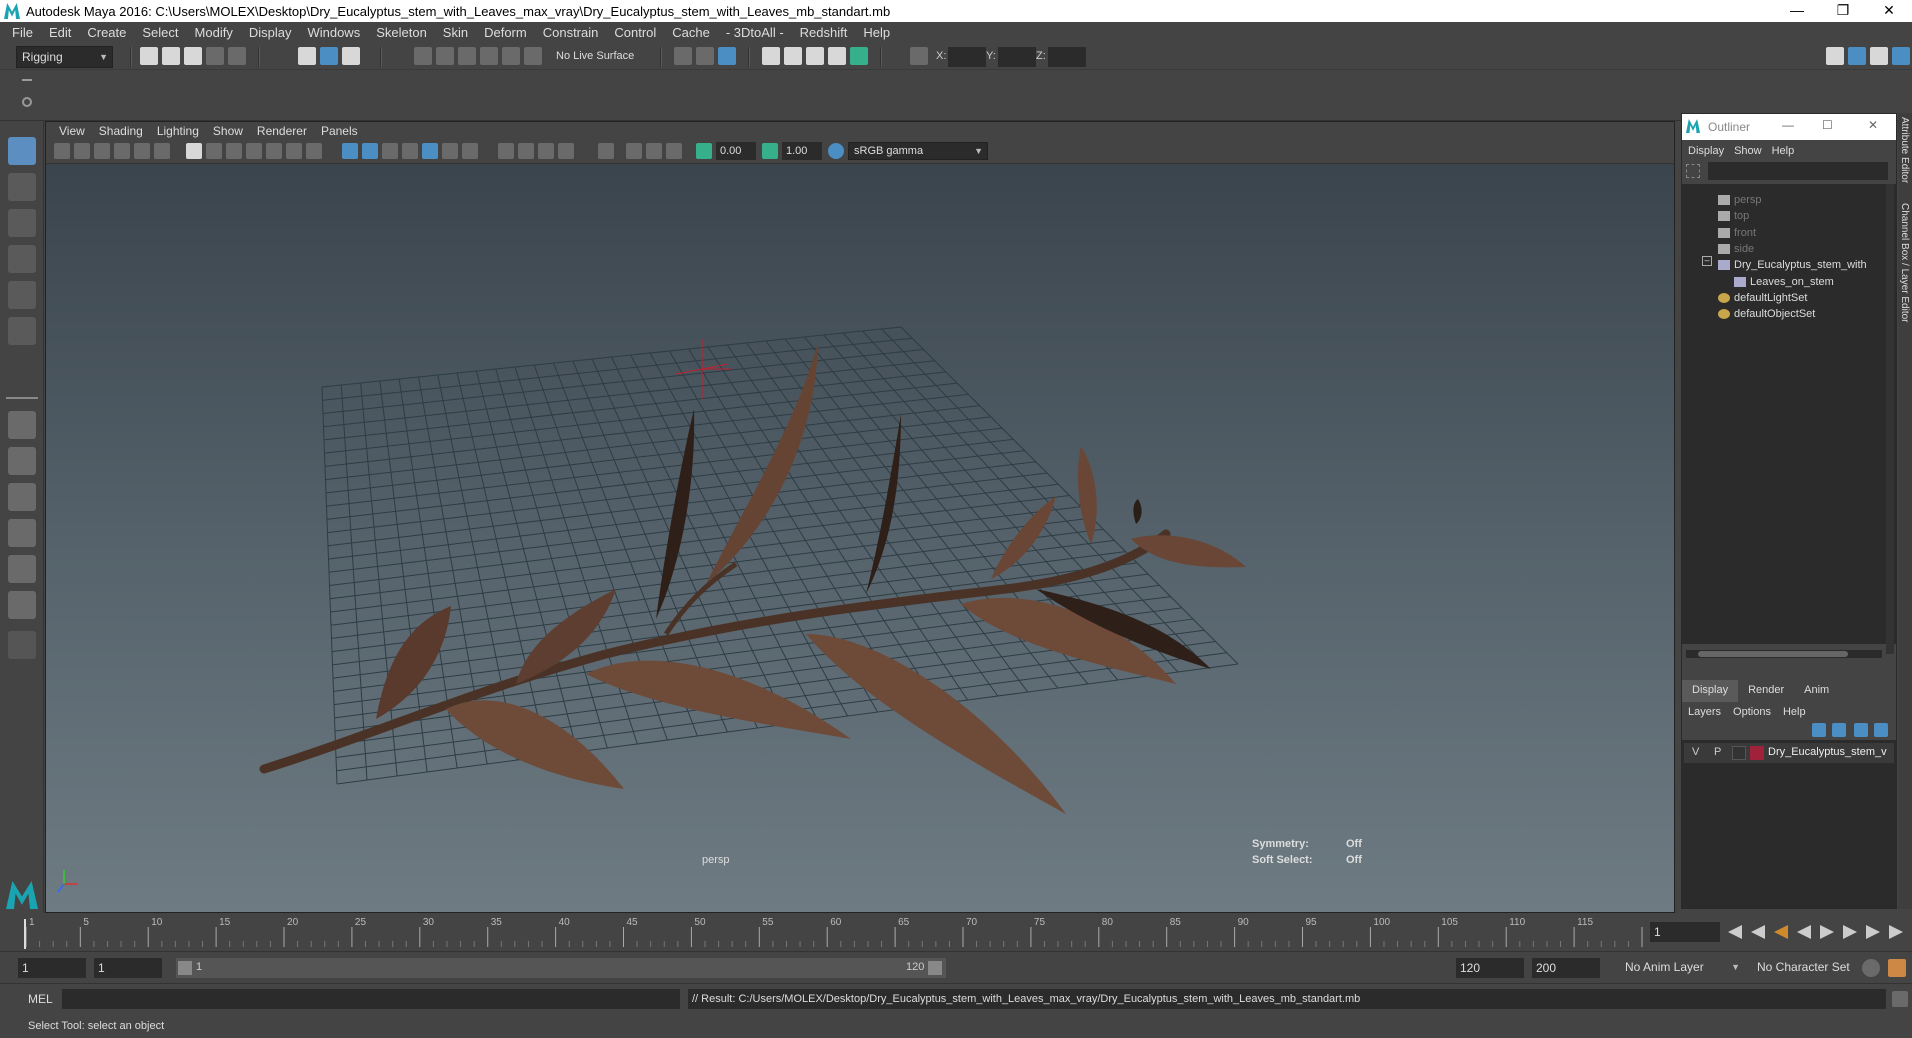 The image size is (1912, 1038). What do you see at coordinates (1710, 712) in the screenshot?
I see `layer-editor-menu-item: Layers` at bounding box center [1710, 712].